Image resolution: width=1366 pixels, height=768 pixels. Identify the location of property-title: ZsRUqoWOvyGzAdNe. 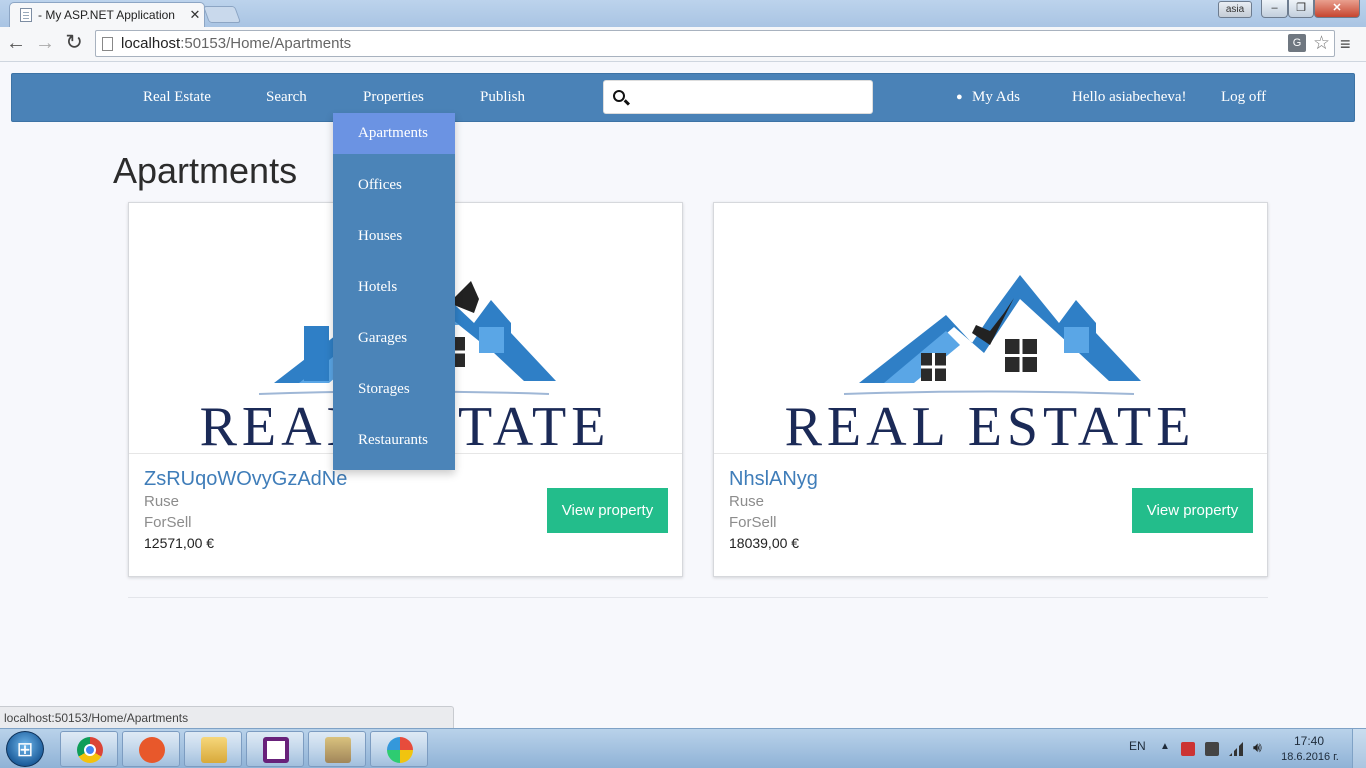
(245, 479).